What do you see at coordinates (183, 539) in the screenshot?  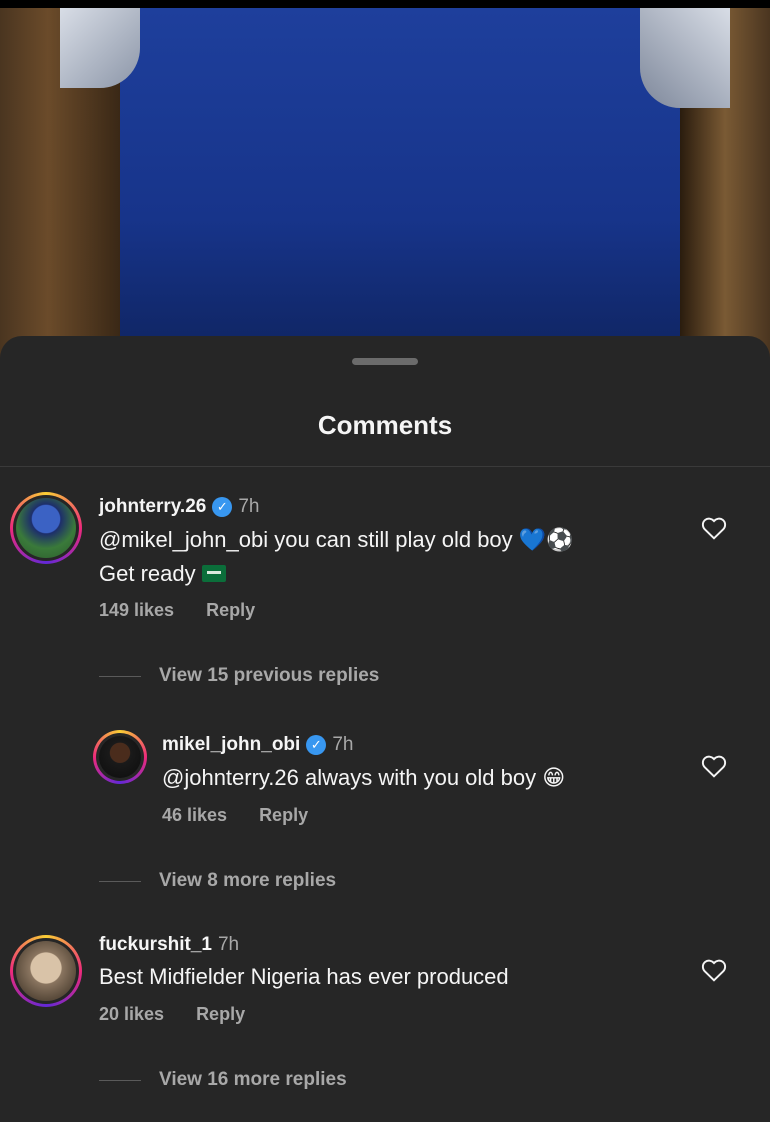 I see `mention-link: @mikel_john_obi` at bounding box center [183, 539].